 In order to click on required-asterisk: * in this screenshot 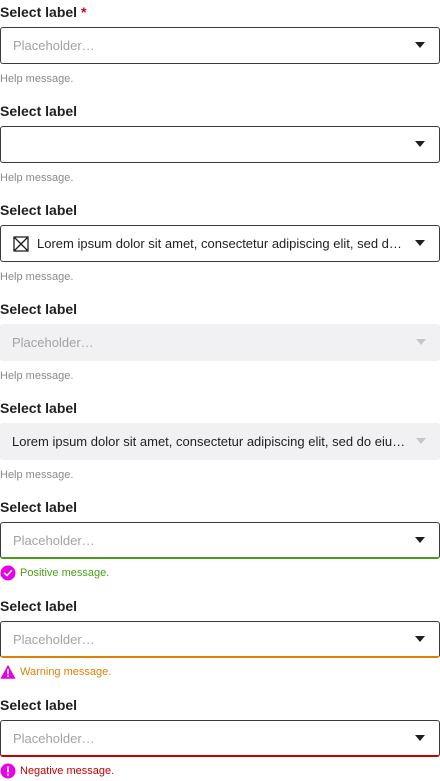, I will do `click(84, 12)`.